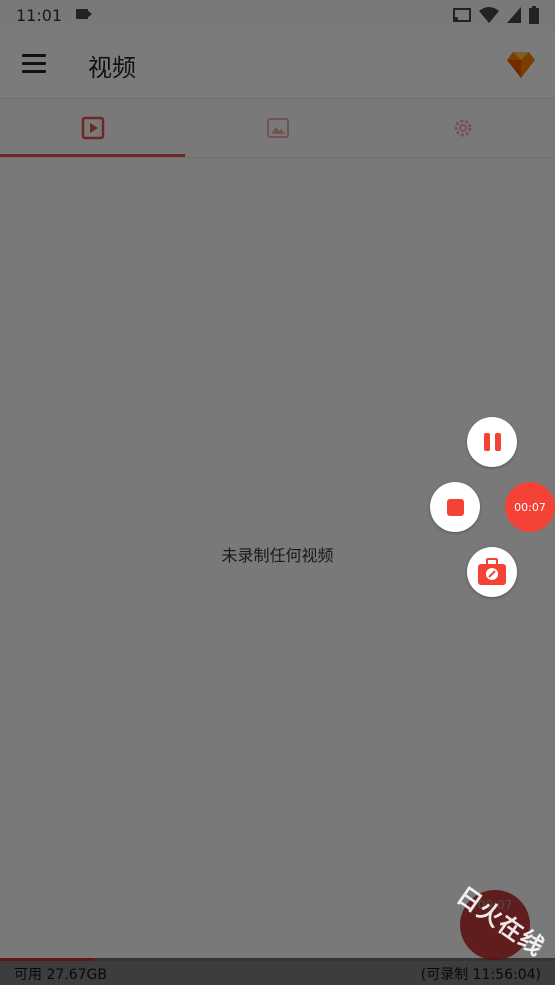  I want to click on screenshot-button, so click(492, 572).